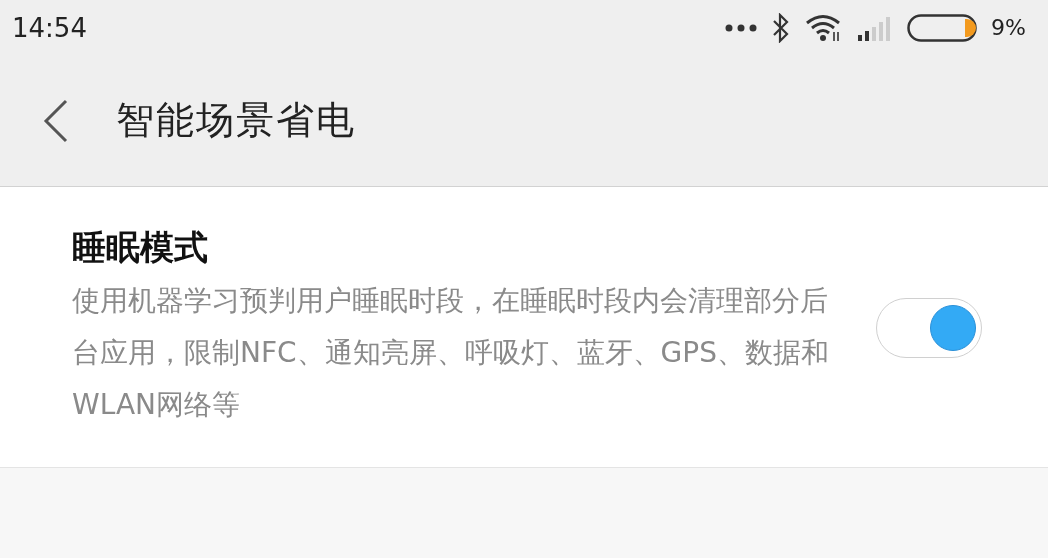 This screenshot has width=1048, height=558. What do you see at coordinates (1008, 27) in the screenshot?
I see `battery-percentage: 9%` at bounding box center [1008, 27].